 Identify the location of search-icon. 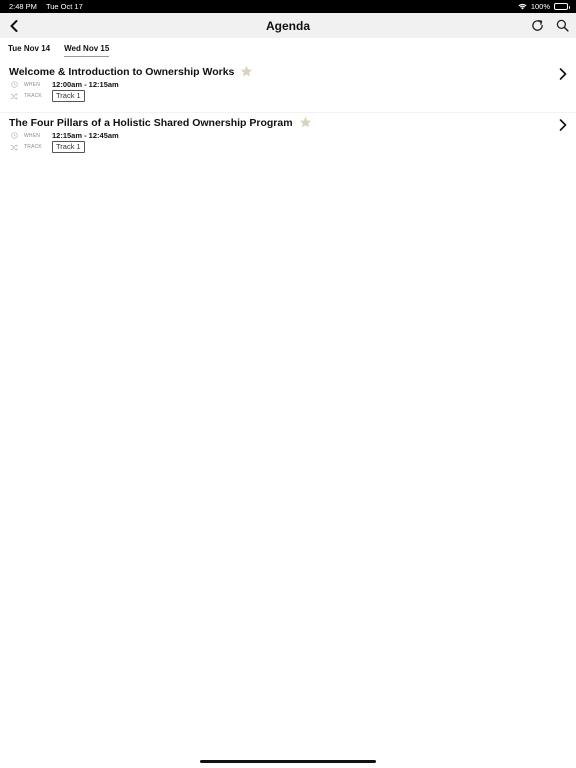
(562, 25).